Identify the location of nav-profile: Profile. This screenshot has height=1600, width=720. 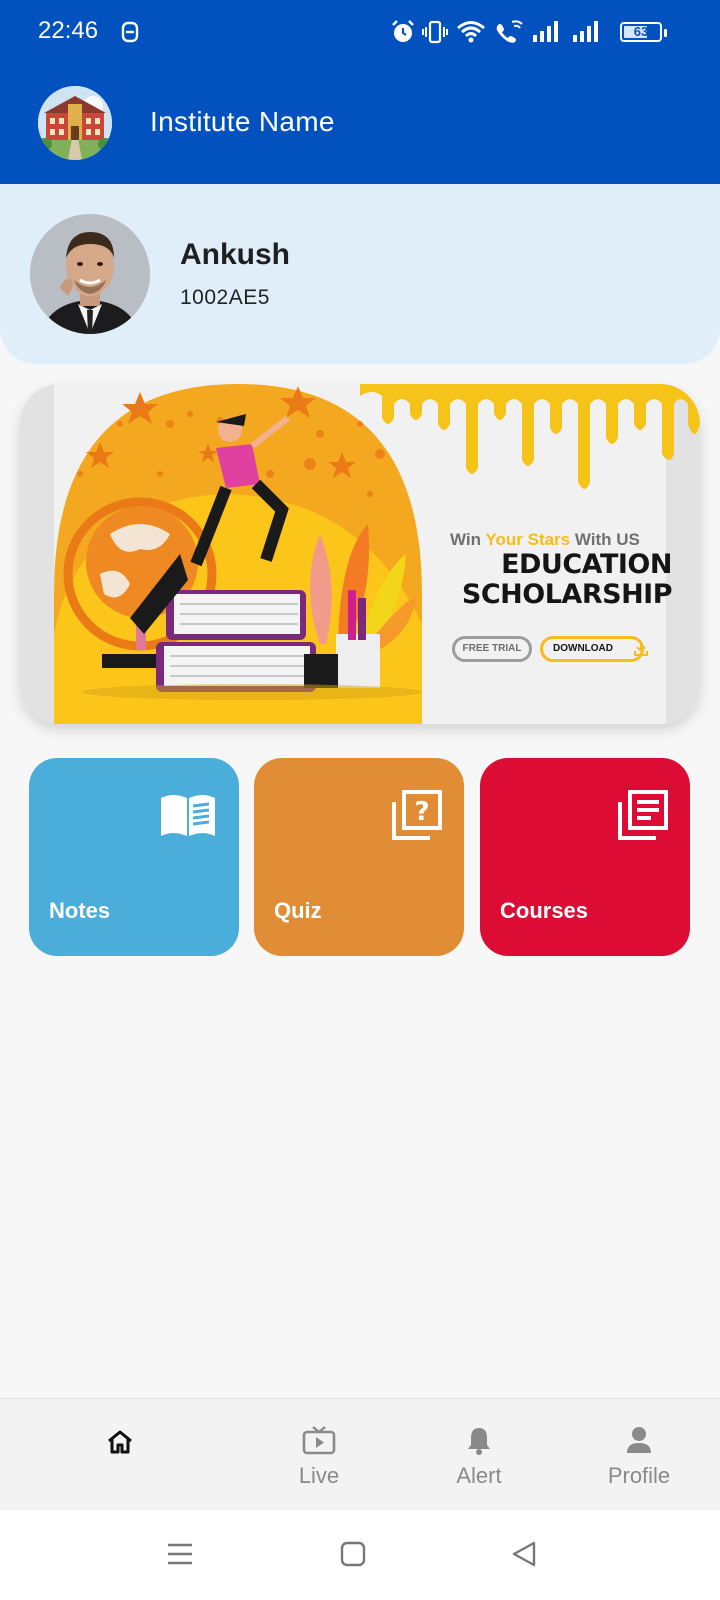
(639, 1455).